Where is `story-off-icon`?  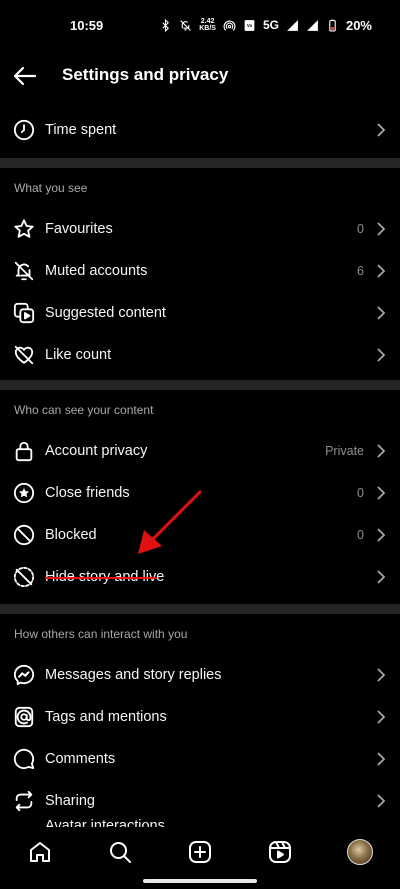
story-off-icon is located at coordinates (24, 577).